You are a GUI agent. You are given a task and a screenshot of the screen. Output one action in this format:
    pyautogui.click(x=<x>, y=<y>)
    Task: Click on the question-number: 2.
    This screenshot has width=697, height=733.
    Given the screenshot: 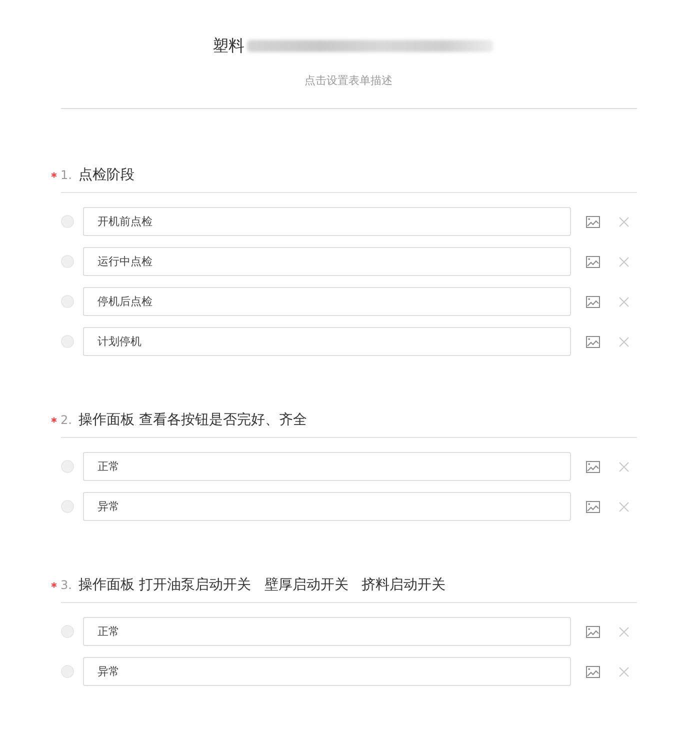 What is the action you would take?
    pyautogui.click(x=66, y=420)
    